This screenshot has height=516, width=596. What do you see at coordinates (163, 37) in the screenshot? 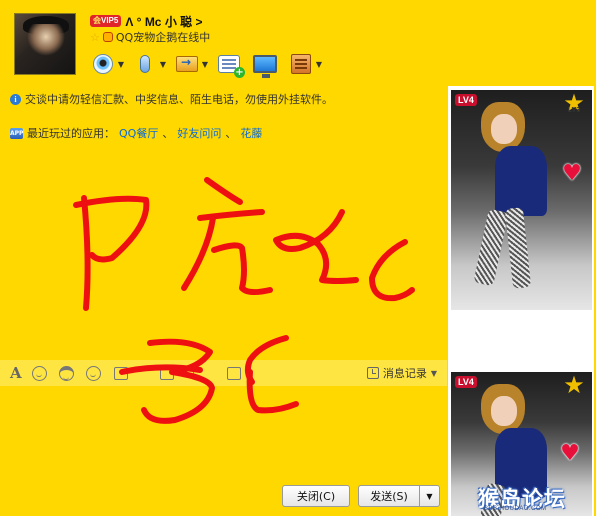
I see `contact-status-text: QQ宠物企鹅在线中` at bounding box center [163, 37].